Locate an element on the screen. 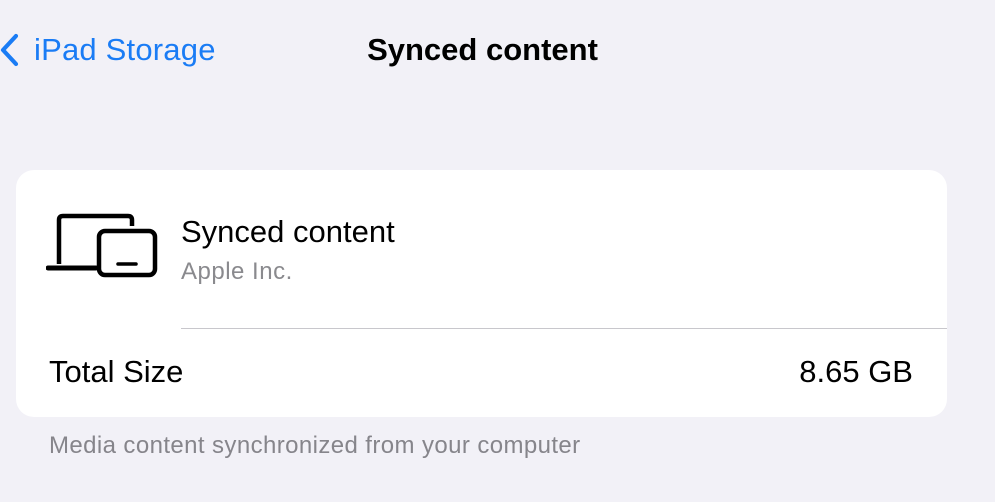  app-name: Synced content is located at coordinates (288, 231).